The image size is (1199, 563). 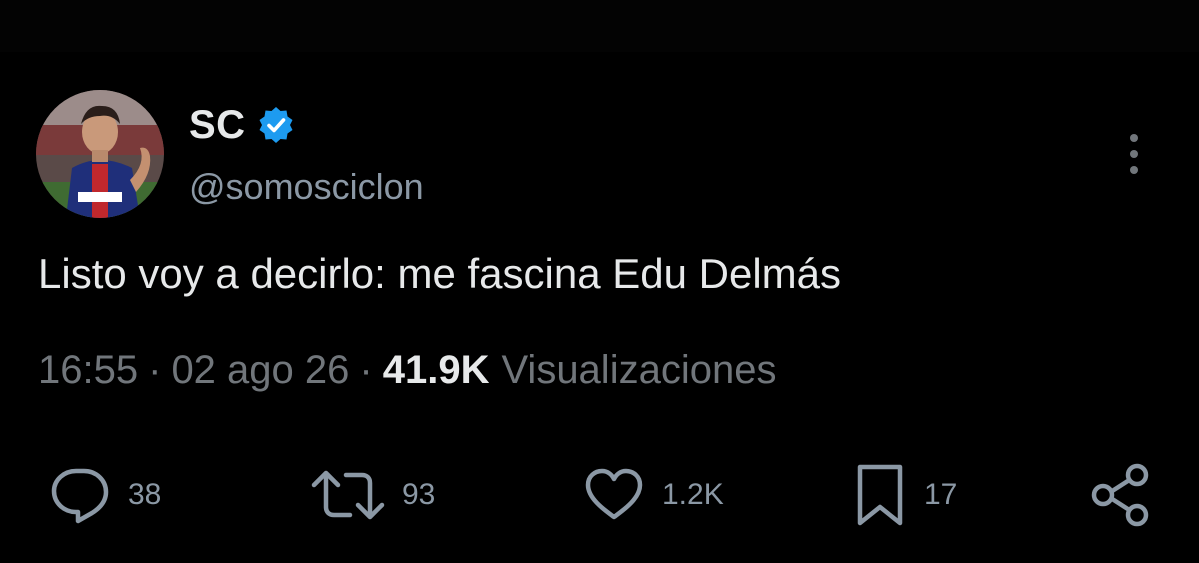 I want to click on retweet-count: 93, so click(x=419, y=494).